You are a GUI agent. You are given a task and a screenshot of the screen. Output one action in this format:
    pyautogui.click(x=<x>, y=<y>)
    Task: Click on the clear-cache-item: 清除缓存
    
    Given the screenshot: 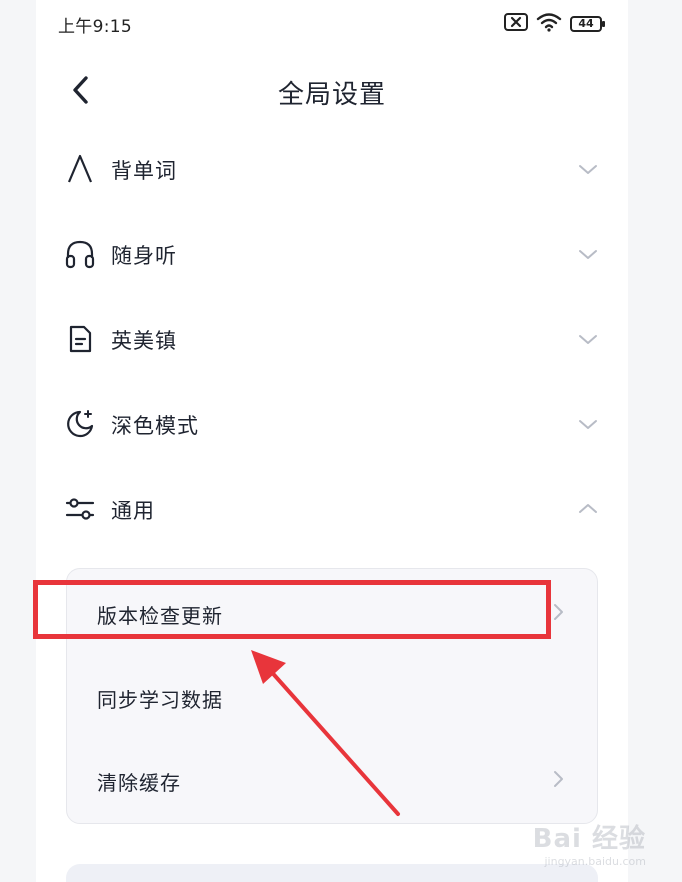 What is the action you would take?
    pyautogui.click(x=333, y=780)
    